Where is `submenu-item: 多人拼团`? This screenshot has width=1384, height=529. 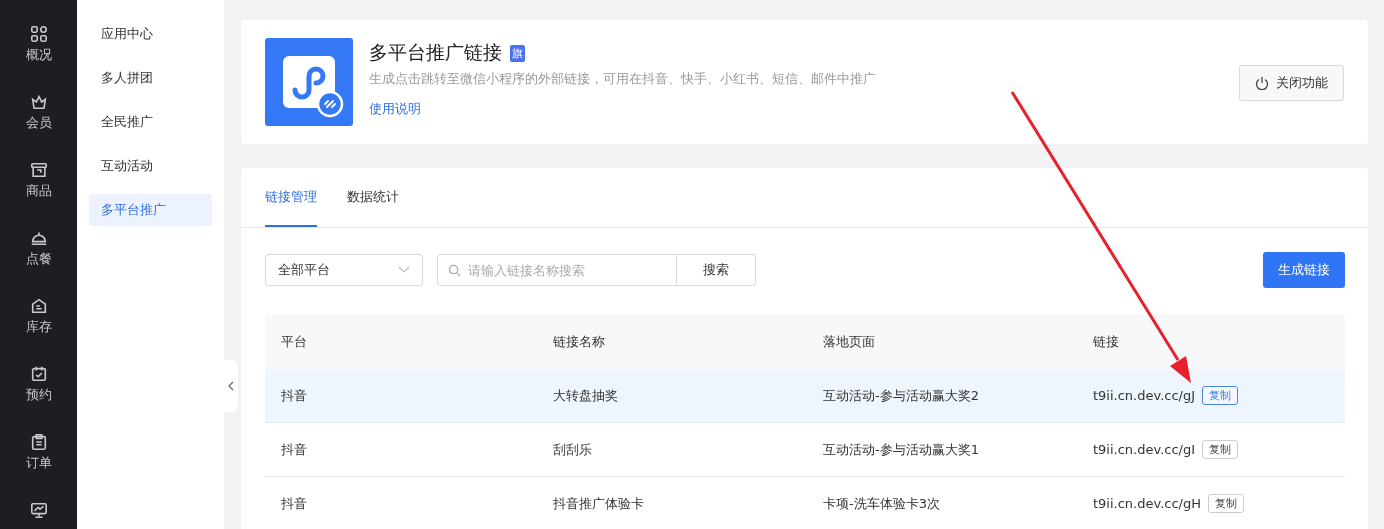 submenu-item: 多人拼团 is located at coordinates (150, 78).